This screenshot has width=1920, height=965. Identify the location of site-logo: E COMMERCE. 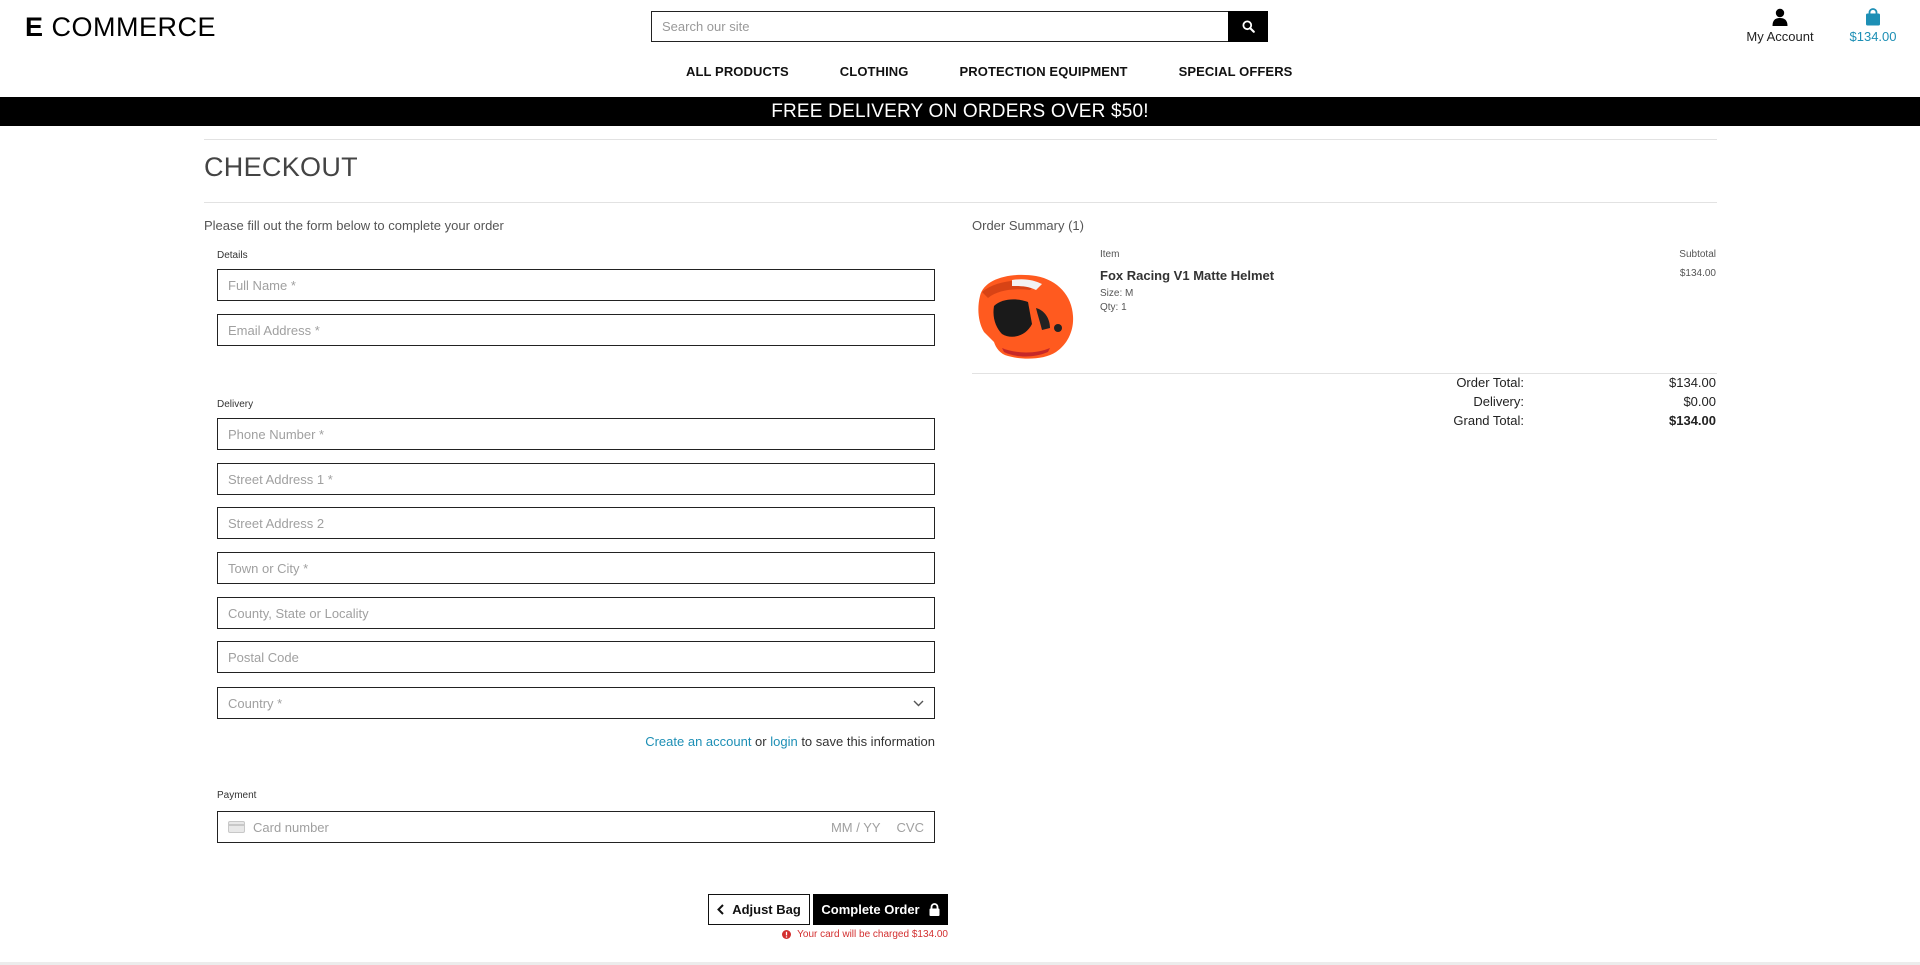
(120, 27).